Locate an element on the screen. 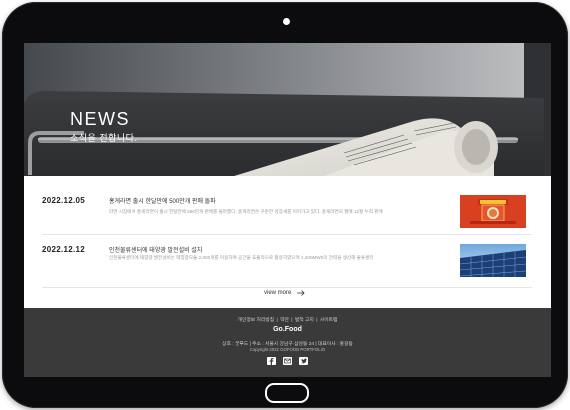  page-subtitle: 소식을 전합니다. is located at coordinates (104, 138).